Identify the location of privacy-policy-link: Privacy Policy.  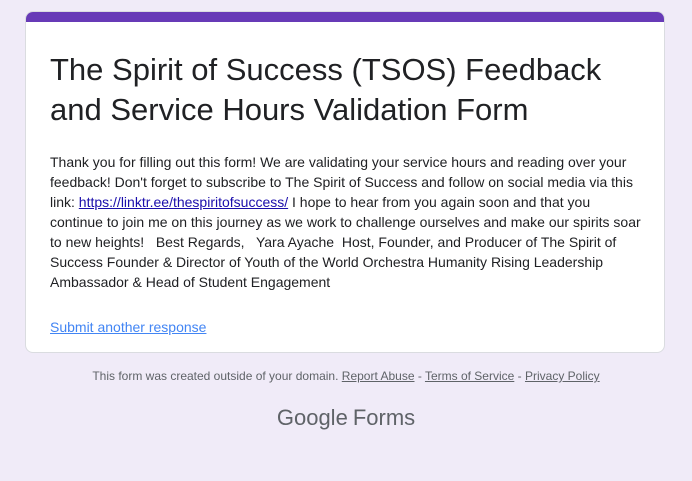
(562, 376).